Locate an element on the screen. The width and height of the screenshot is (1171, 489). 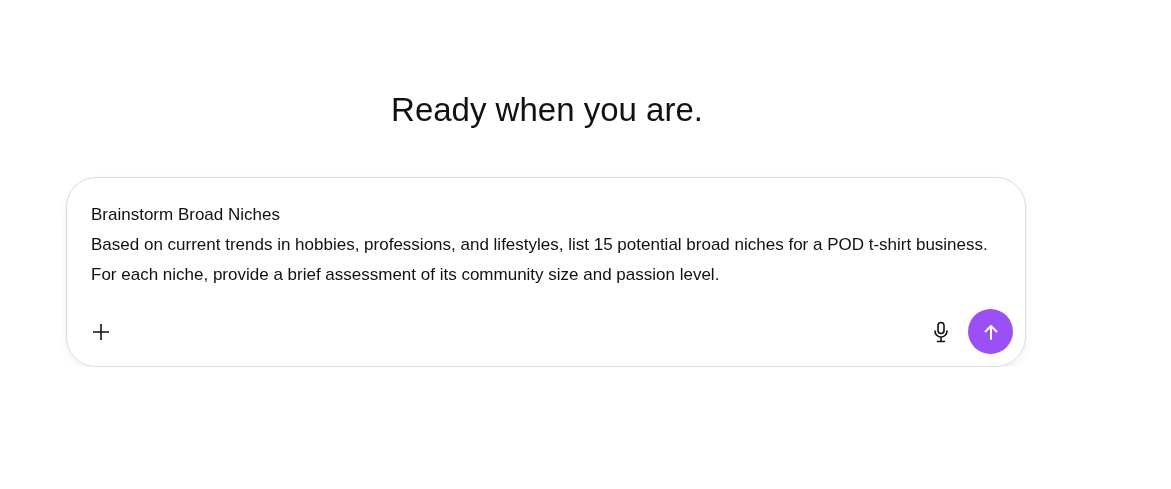
heading: Ready when you are. is located at coordinates (547, 110).